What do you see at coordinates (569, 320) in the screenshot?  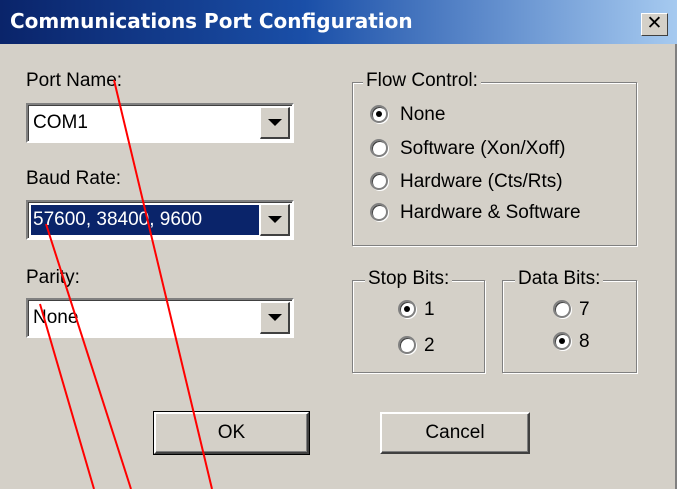 I see `data-bits-group: Data Bits:` at bounding box center [569, 320].